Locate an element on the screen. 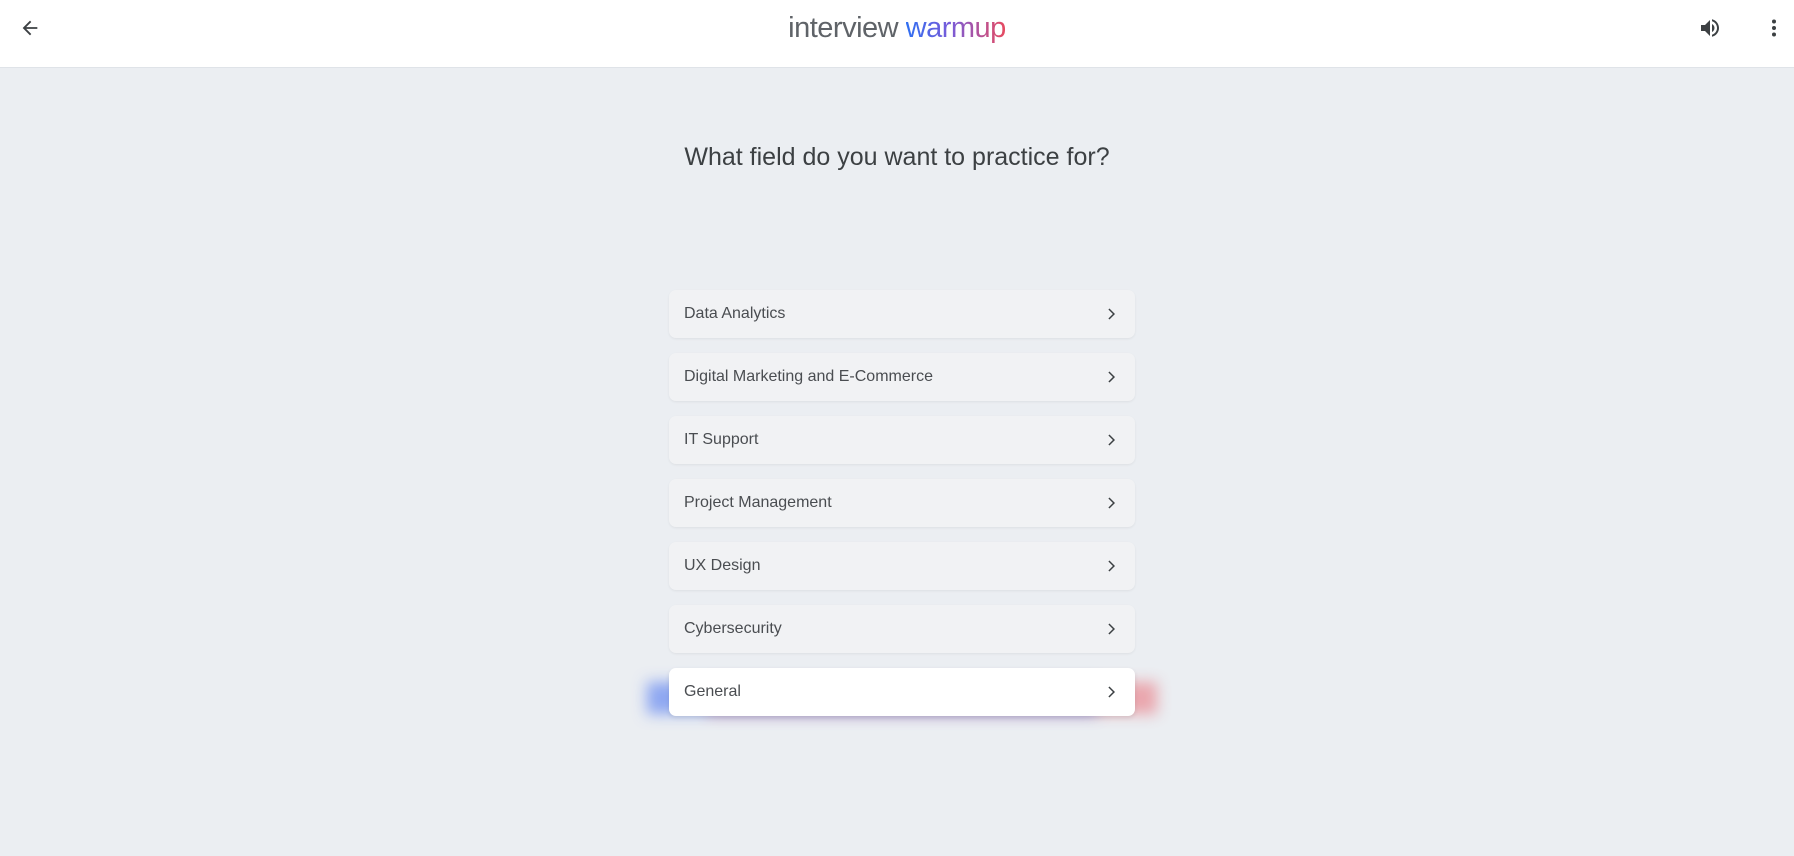 The image size is (1794, 856). option-project-management: Project Management is located at coordinates (902, 503).